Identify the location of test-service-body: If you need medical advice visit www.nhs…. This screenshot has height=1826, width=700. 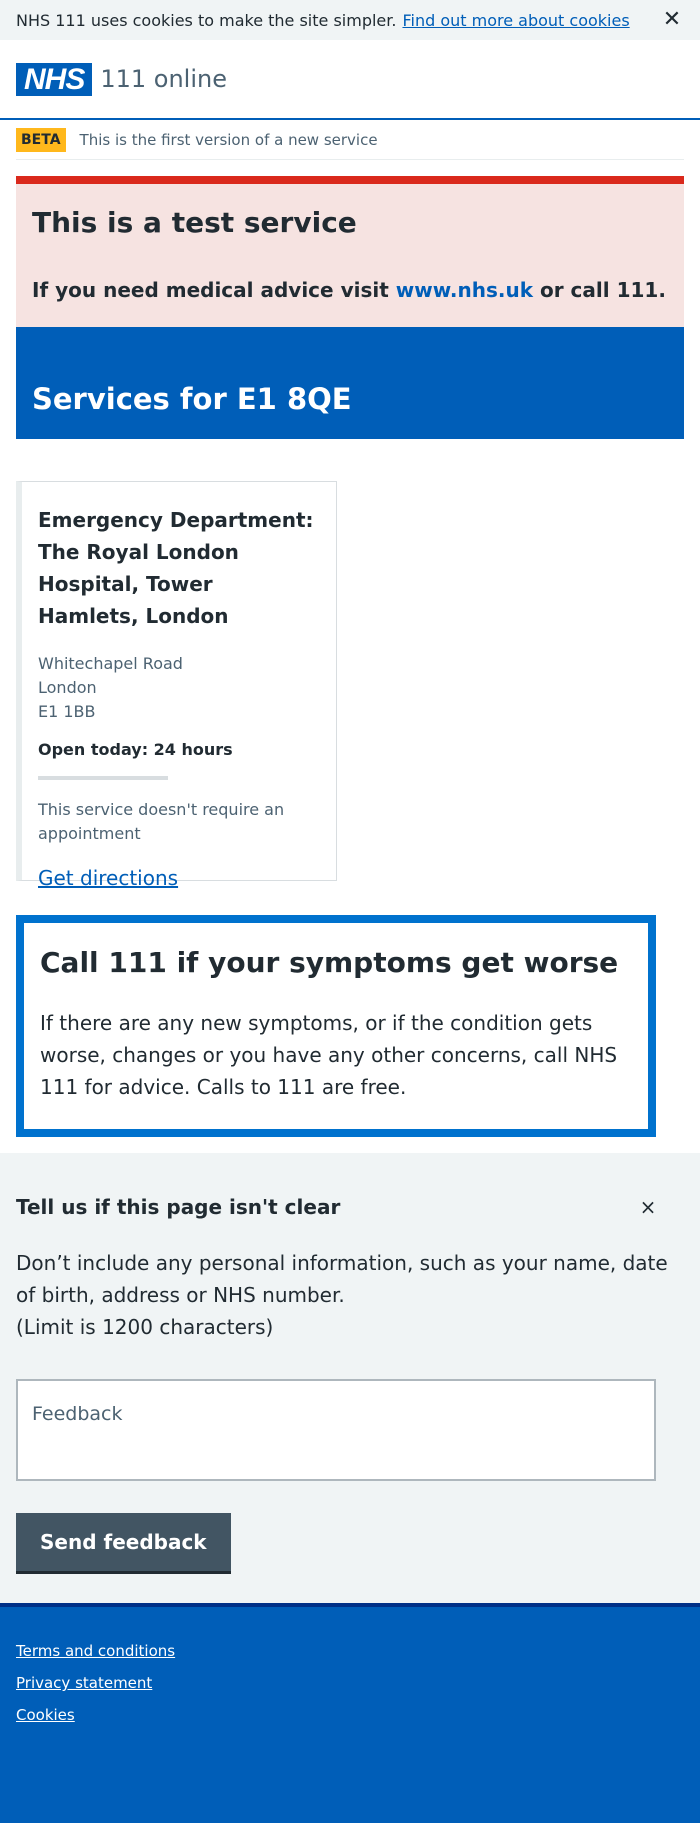
(350, 290).